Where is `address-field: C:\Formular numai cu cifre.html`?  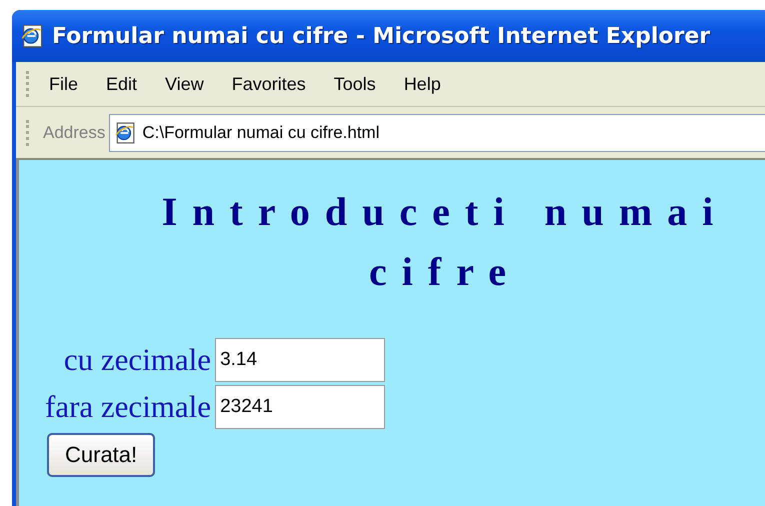 address-field: C:\Formular numai cu cifre.html is located at coordinates (437, 133).